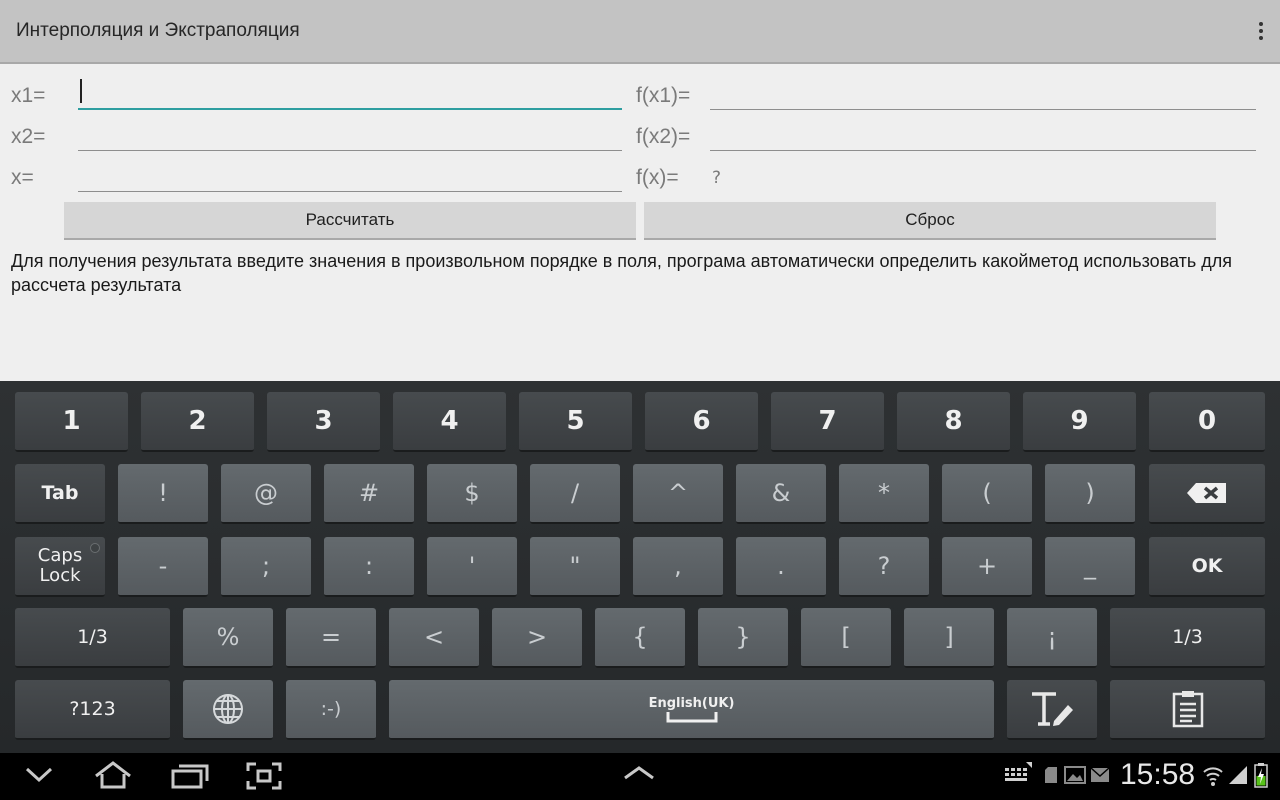 The width and height of the screenshot is (1280, 800). What do you see at coordinates (1100, 774) in the screenshot?
I see `email-icon` at bounding box center [1100, 774].